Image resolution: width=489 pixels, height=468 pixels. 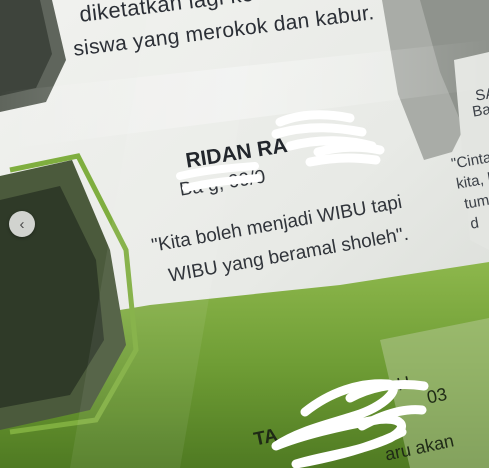 What do you see at coordinates (480, 110) in the screenshot?
I see `side-fragment-2: Bar` at bounding box center [480, 110].